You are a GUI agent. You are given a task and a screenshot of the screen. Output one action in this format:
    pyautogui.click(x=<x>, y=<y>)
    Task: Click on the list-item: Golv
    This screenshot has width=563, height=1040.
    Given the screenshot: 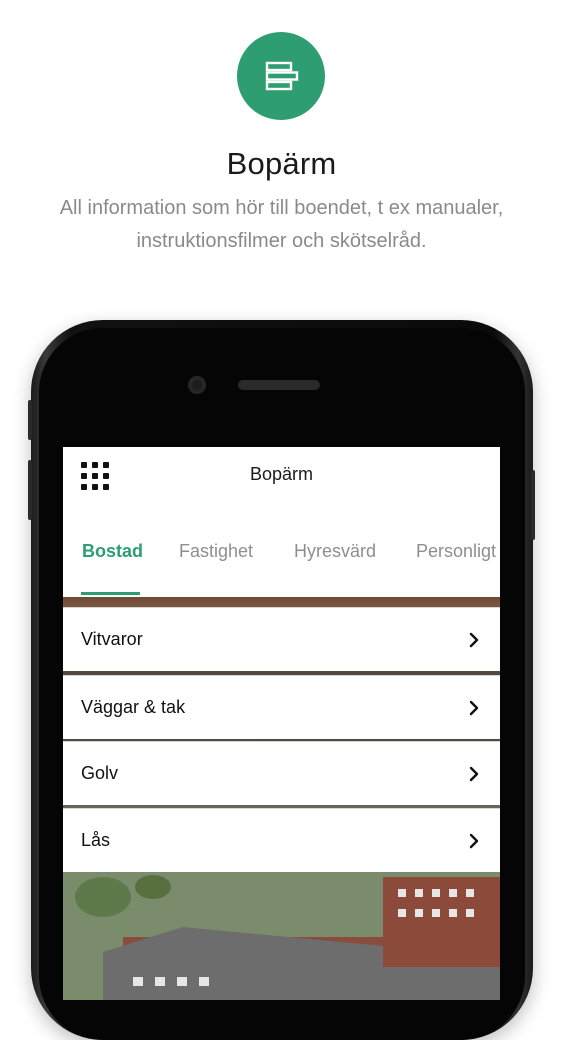 What is the action you would take?
    pyautogui.click(x=281, y=773)
    